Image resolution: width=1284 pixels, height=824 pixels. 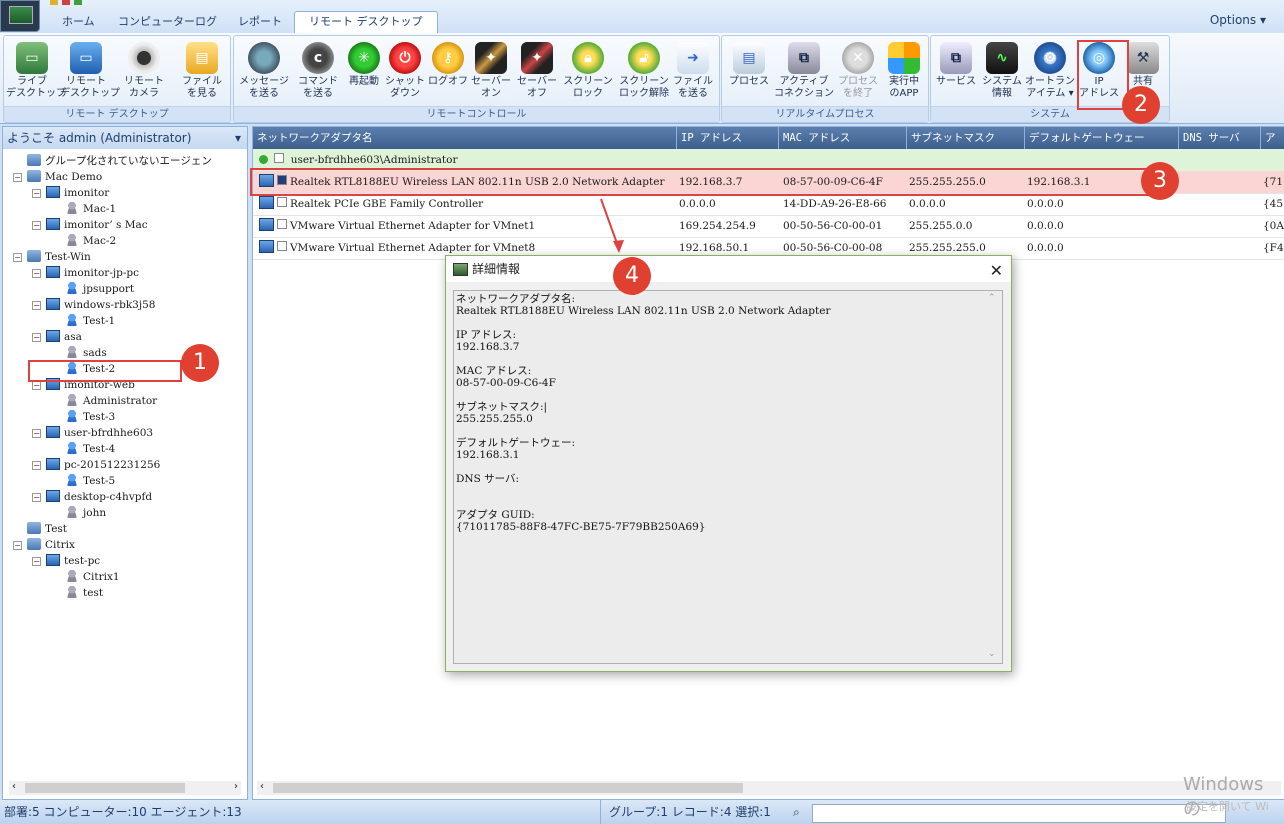 I want to click on tree-item: Administrator, so click(x=111, y=401).